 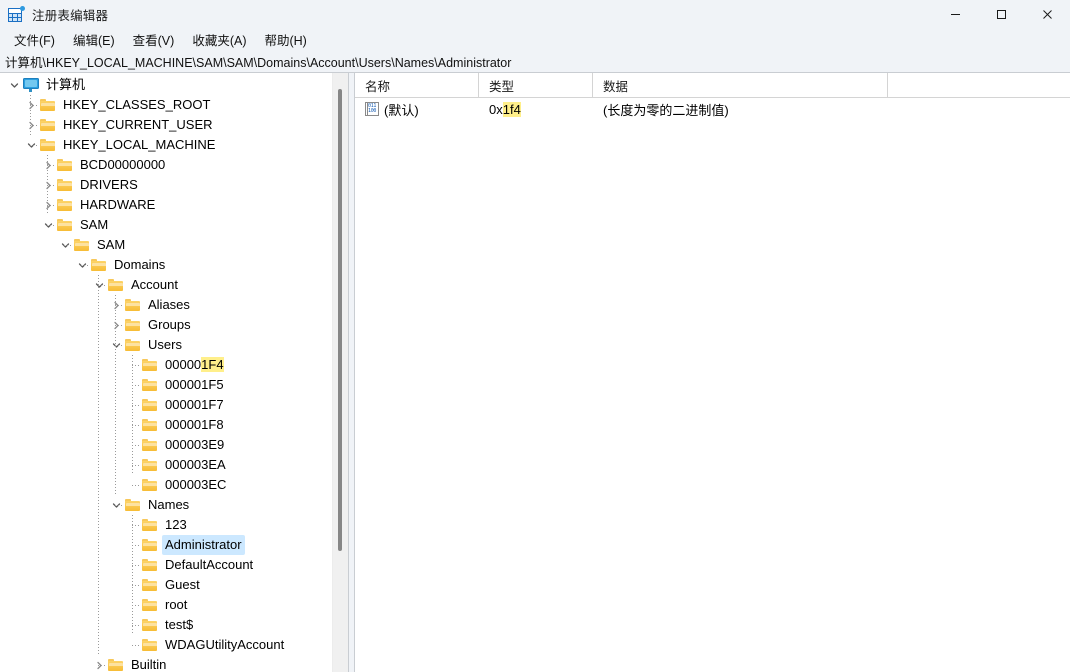 What do you see at coordinates (174, 645) in the screenshot?
I see `tree-node-wdagutilityaccount: WDAGUtilityAccount` at bounding box center [174, 645].